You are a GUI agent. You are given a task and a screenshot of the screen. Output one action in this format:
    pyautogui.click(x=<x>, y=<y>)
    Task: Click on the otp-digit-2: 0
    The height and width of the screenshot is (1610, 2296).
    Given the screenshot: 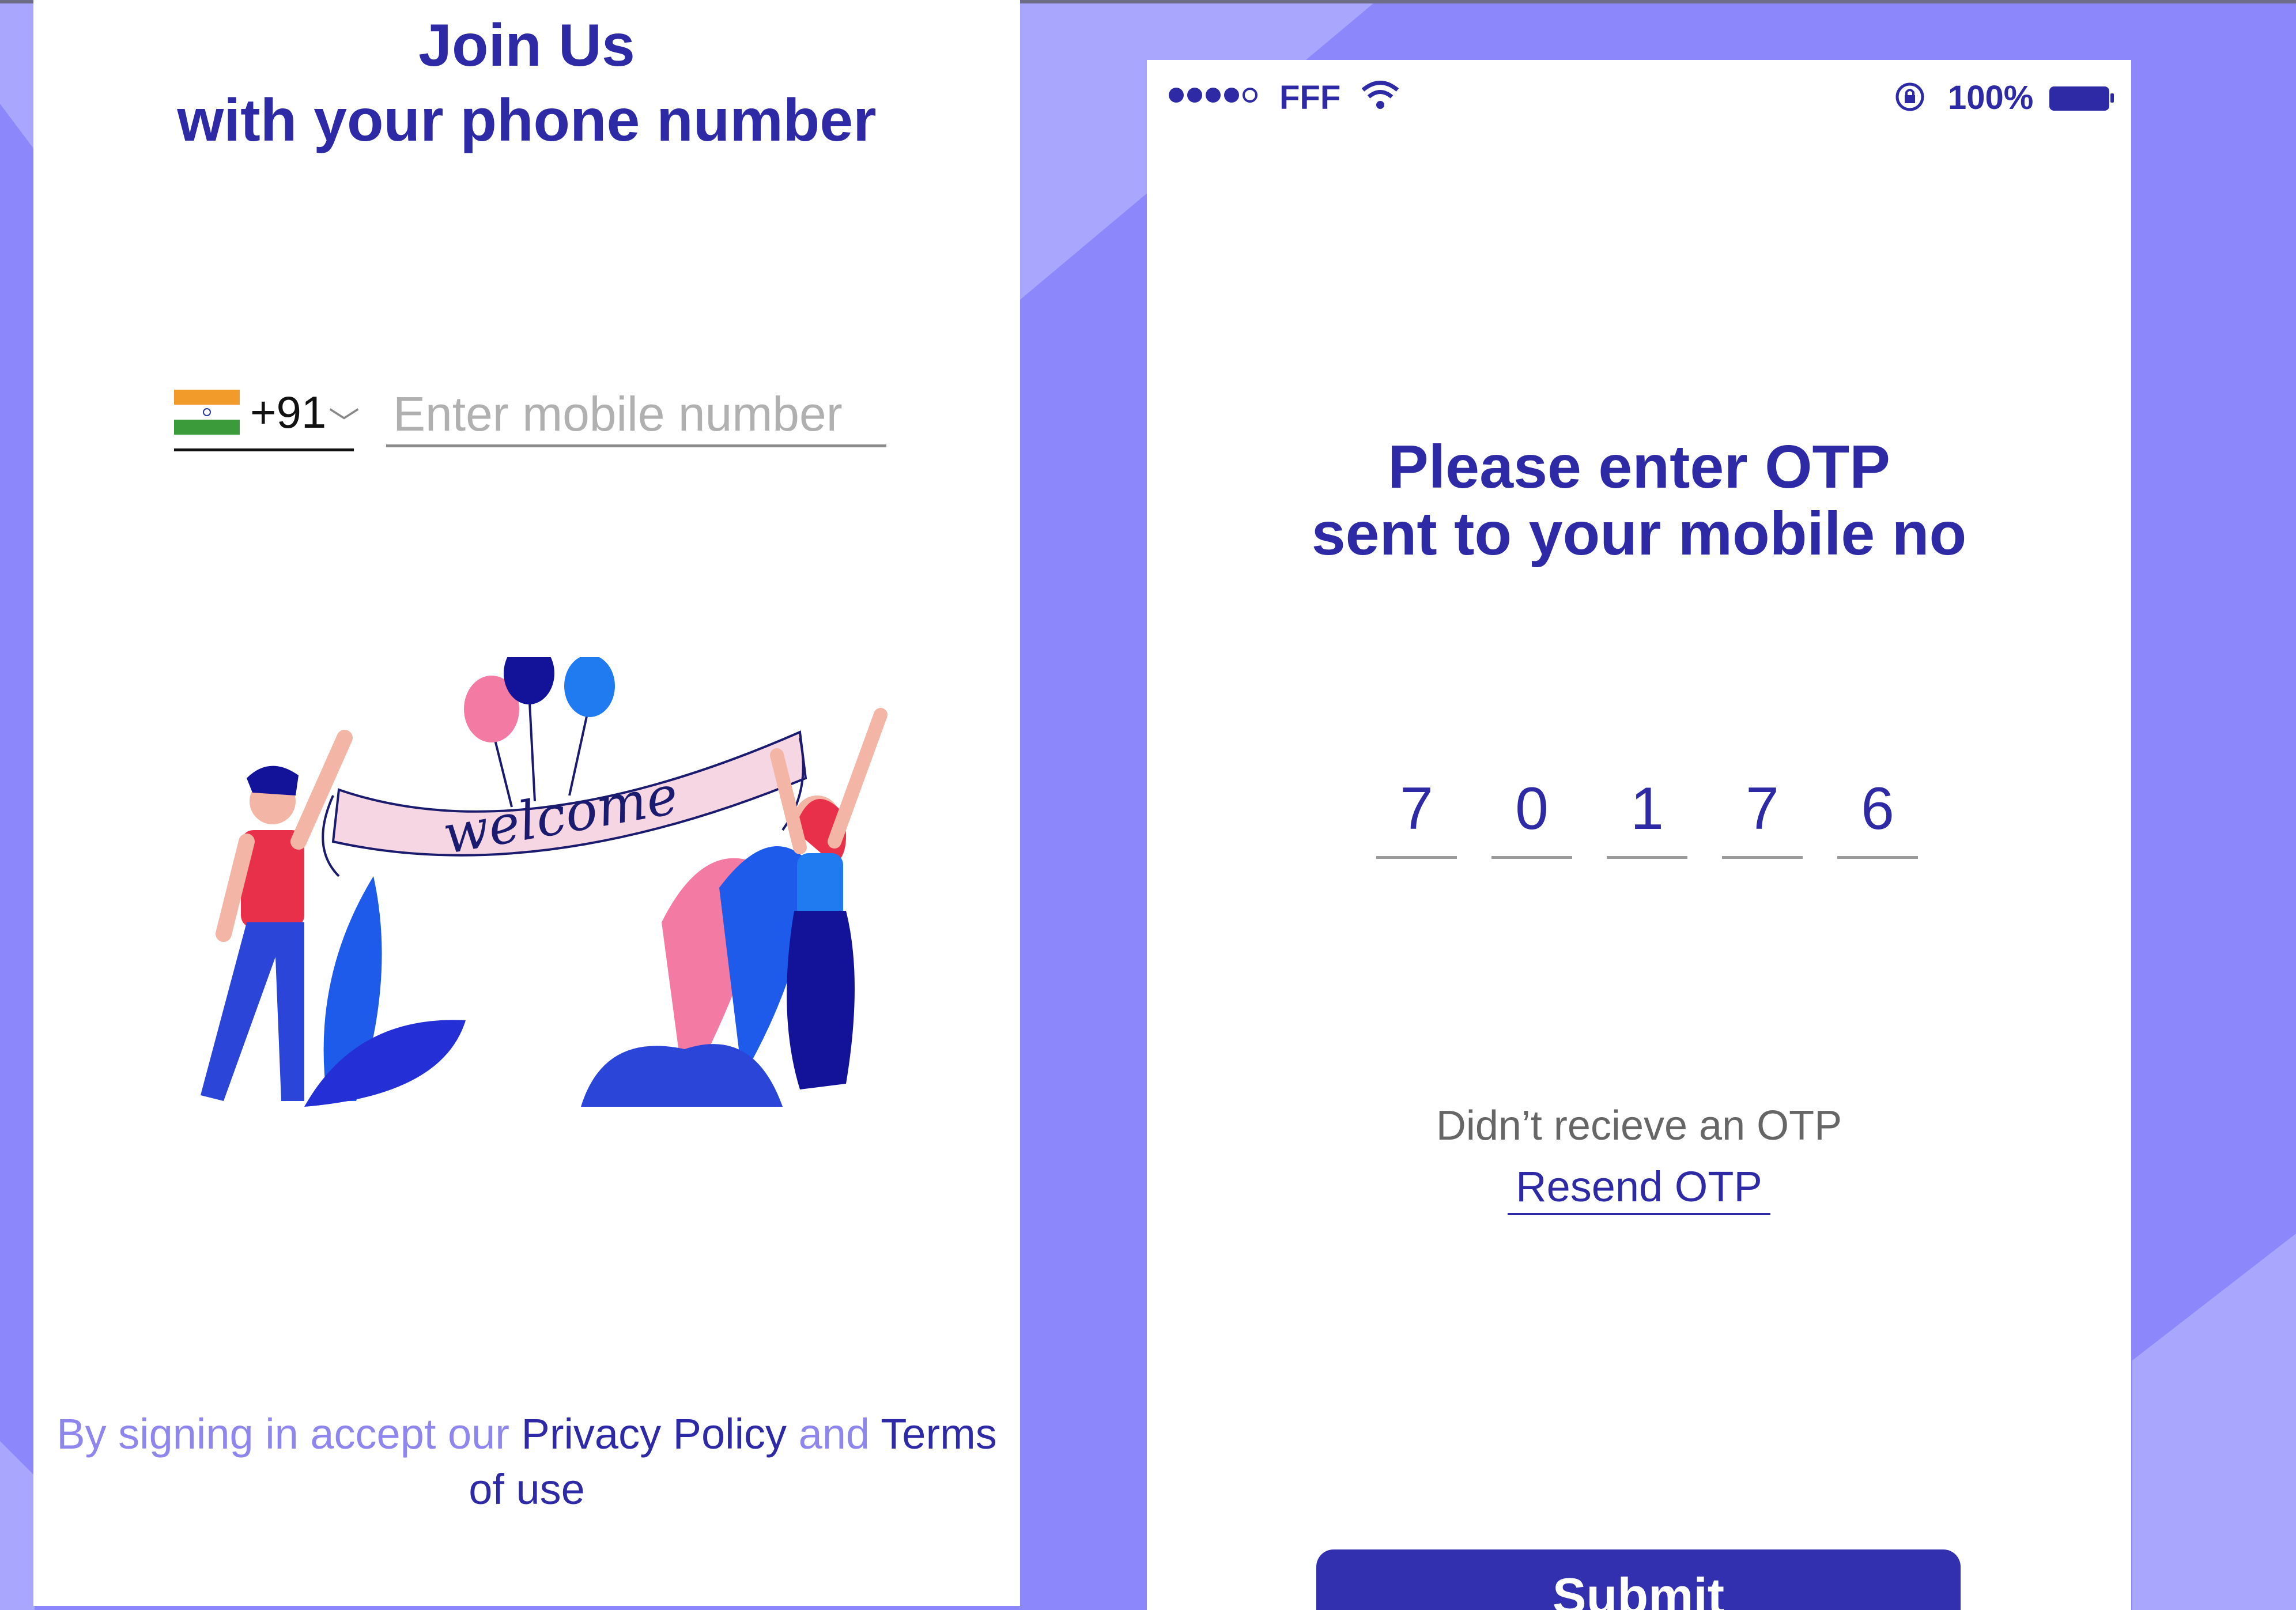 What is the action you would take?
    pyautogui.click(x=1531, y=817)
    